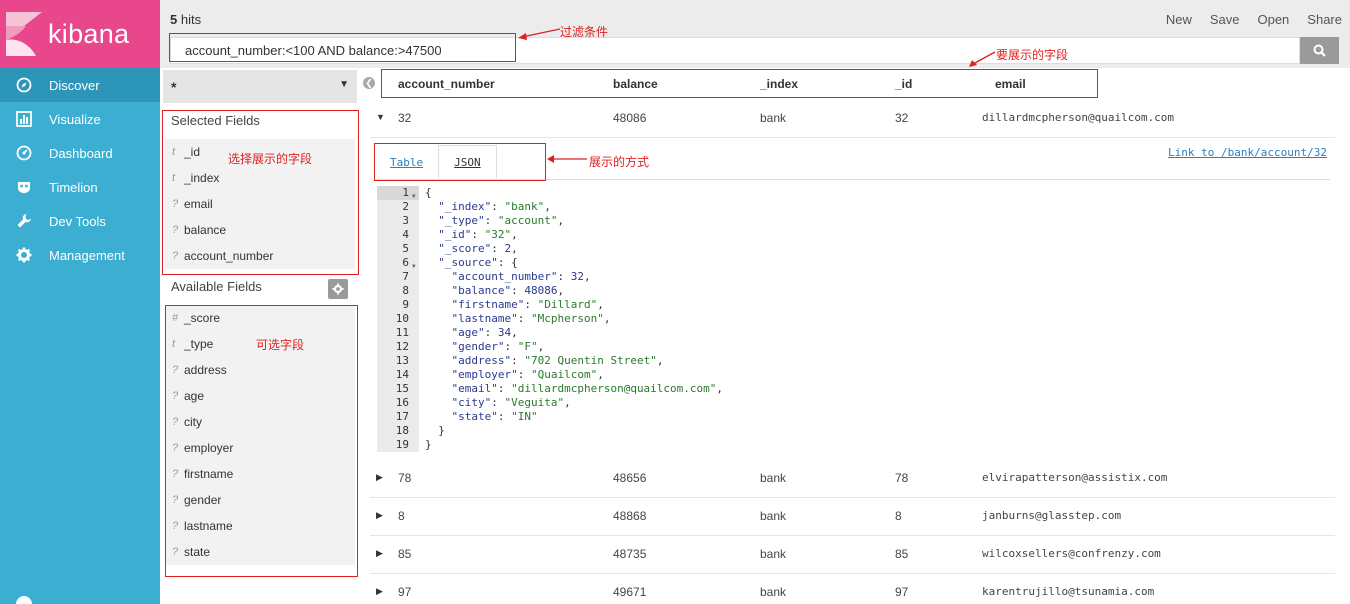 This screenshot has width=1350, height=604. What do you see at coordinates (24, 153) in the screenshot?
I see `dashboard-icon` at bounding box center [24, 153].